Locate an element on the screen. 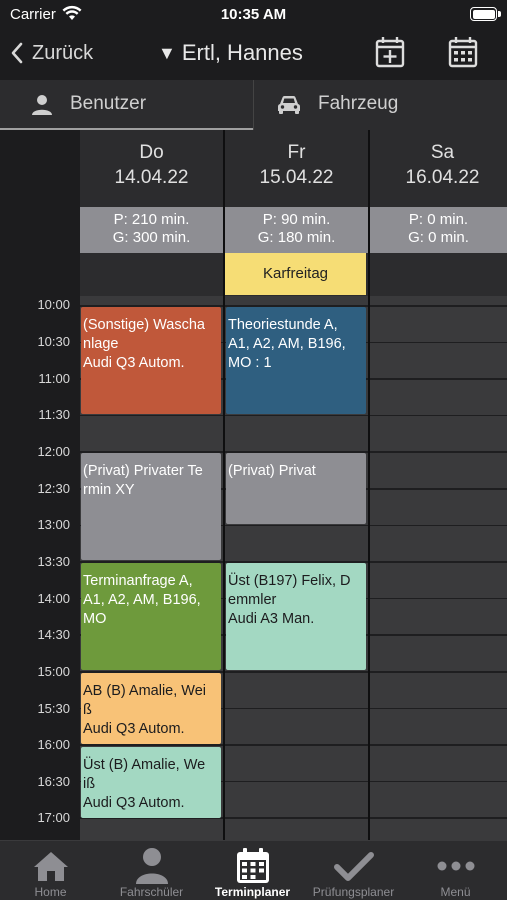 The image size is (507, 900). event-text: MO : 1 is located at coordinates (250, 363).